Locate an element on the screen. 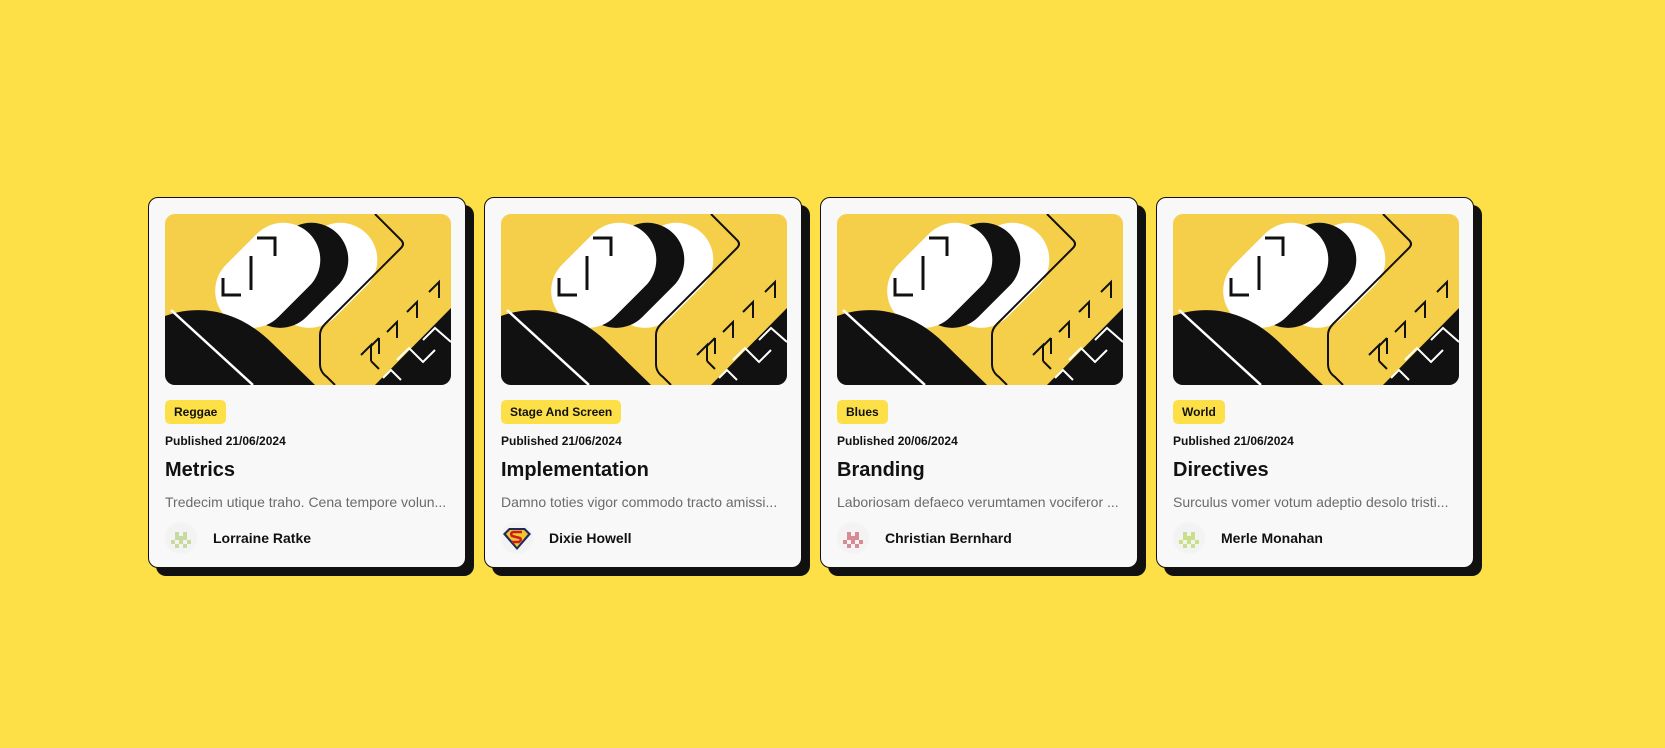 The width and height of the screenshot is (1665, 748). author-name: Dixie Howell is located at coordinates (590, 538).